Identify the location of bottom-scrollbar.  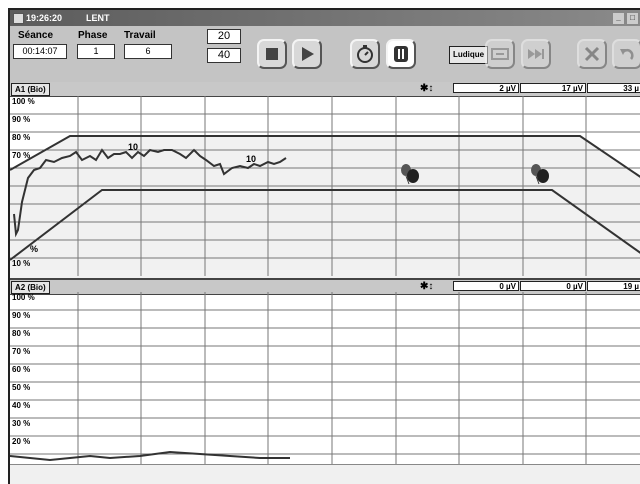
(325, 474).